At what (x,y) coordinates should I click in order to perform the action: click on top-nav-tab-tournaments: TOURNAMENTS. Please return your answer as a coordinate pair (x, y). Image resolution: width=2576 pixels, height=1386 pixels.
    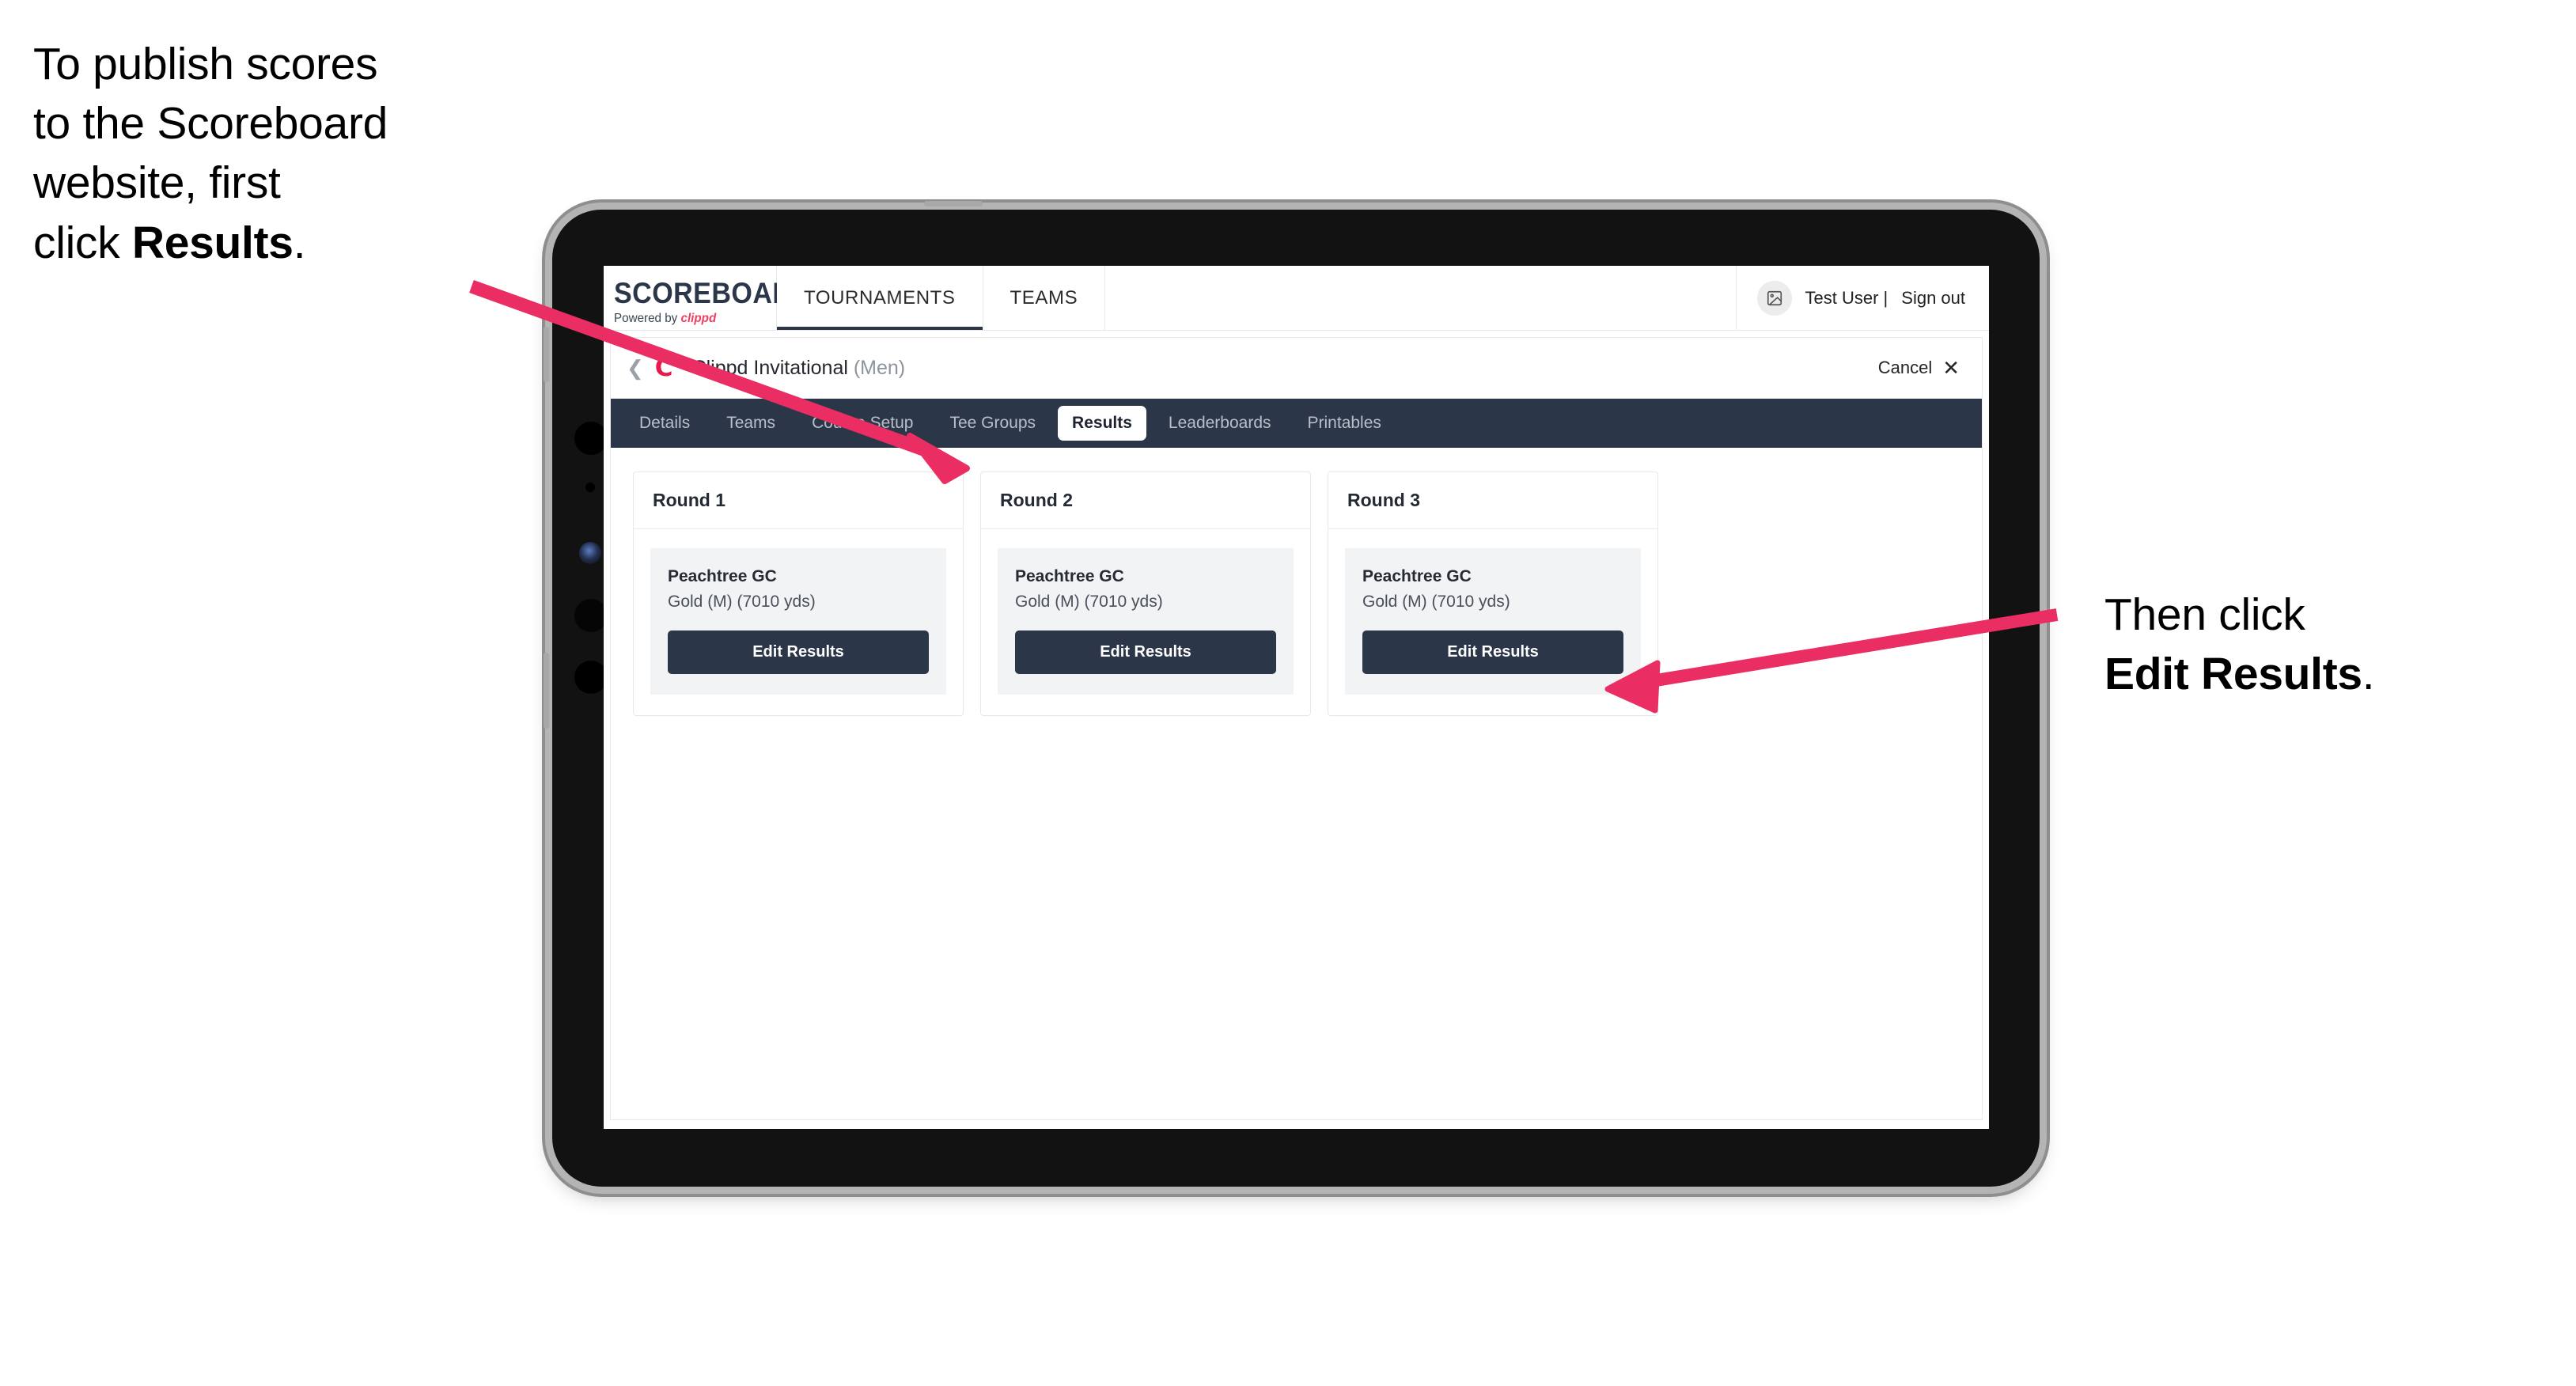
    Looking at the image, I should click on (880, 298).